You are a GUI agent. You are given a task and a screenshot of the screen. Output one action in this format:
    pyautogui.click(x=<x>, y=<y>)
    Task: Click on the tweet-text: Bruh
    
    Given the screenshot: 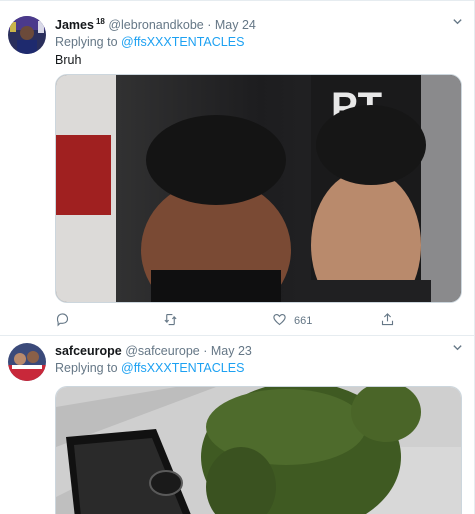 What is the action you would take?
    pyautogui.click(x=68, y=60)
    